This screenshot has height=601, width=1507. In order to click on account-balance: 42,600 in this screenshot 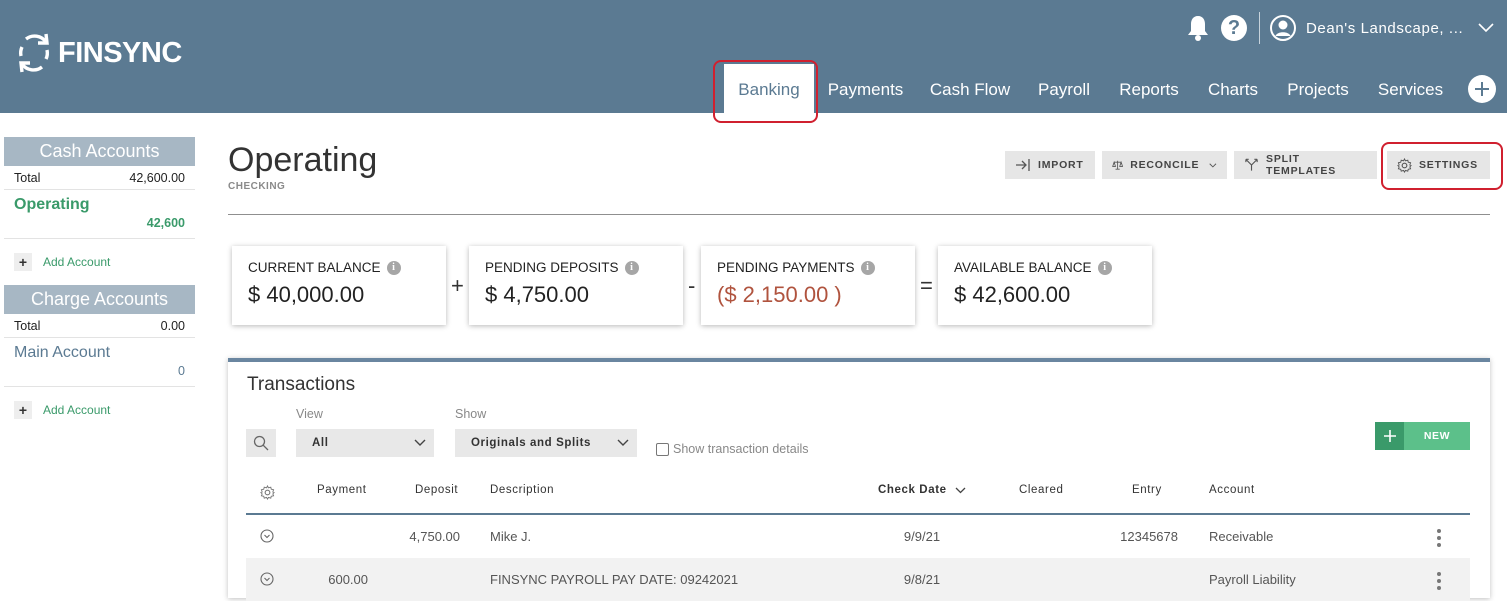, I will do `click(165, 223)`.